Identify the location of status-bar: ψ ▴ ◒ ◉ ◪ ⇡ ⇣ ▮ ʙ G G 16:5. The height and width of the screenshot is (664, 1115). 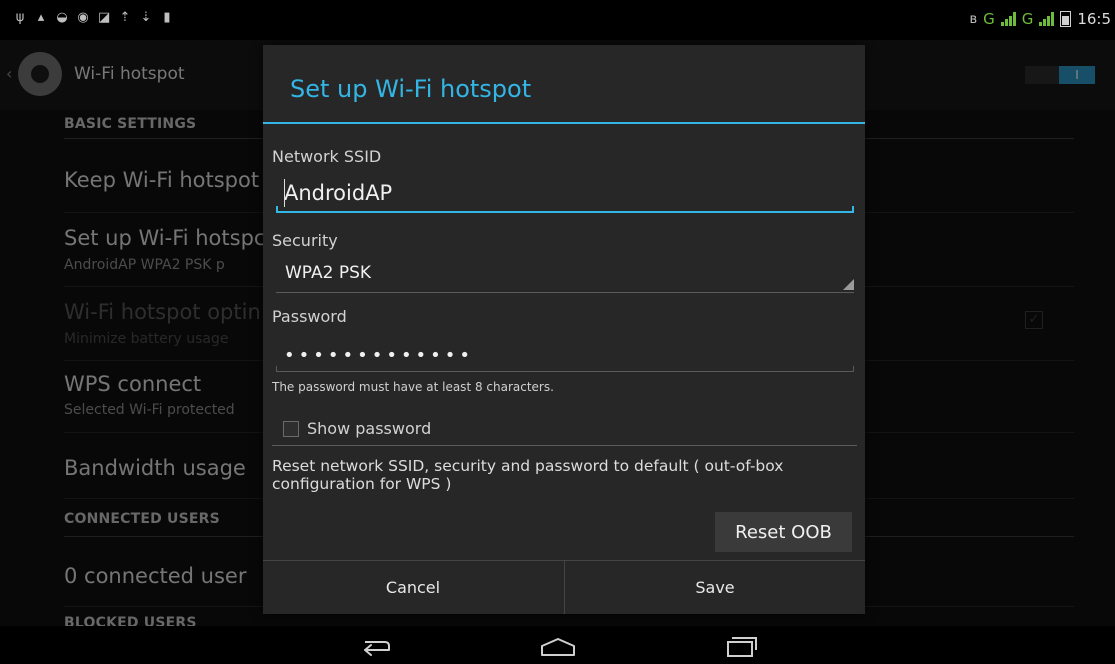
(557, 20).